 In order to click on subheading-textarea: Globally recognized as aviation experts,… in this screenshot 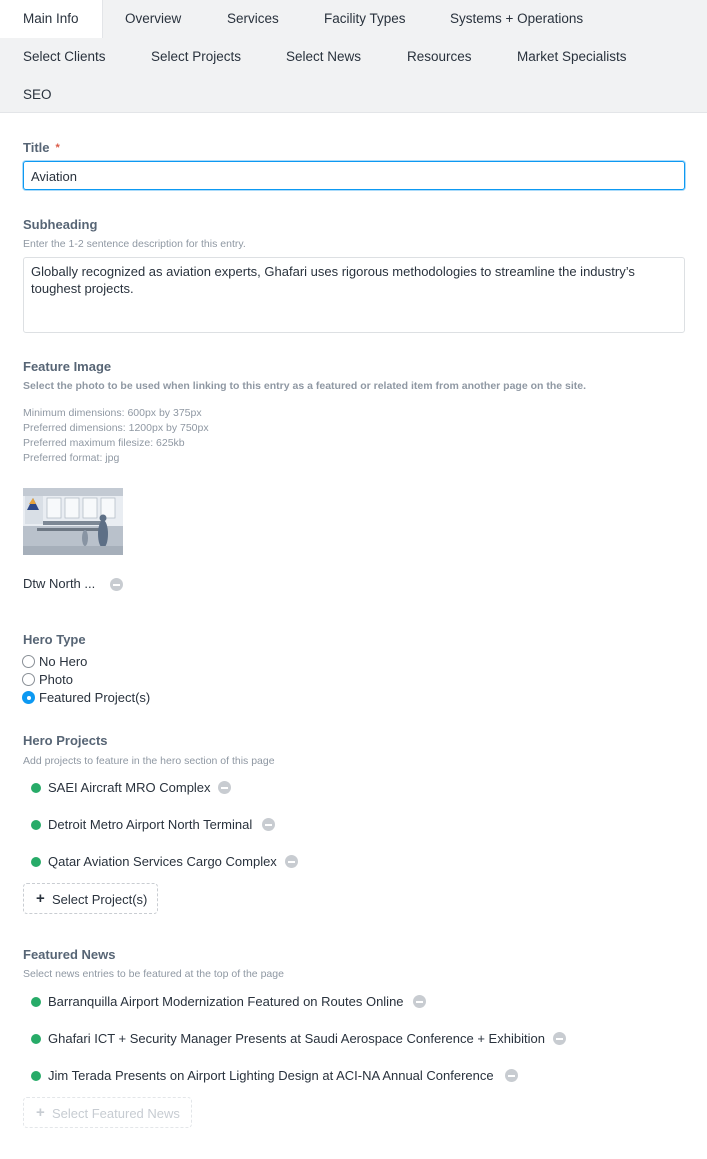, I will do `click(354, 295)`.